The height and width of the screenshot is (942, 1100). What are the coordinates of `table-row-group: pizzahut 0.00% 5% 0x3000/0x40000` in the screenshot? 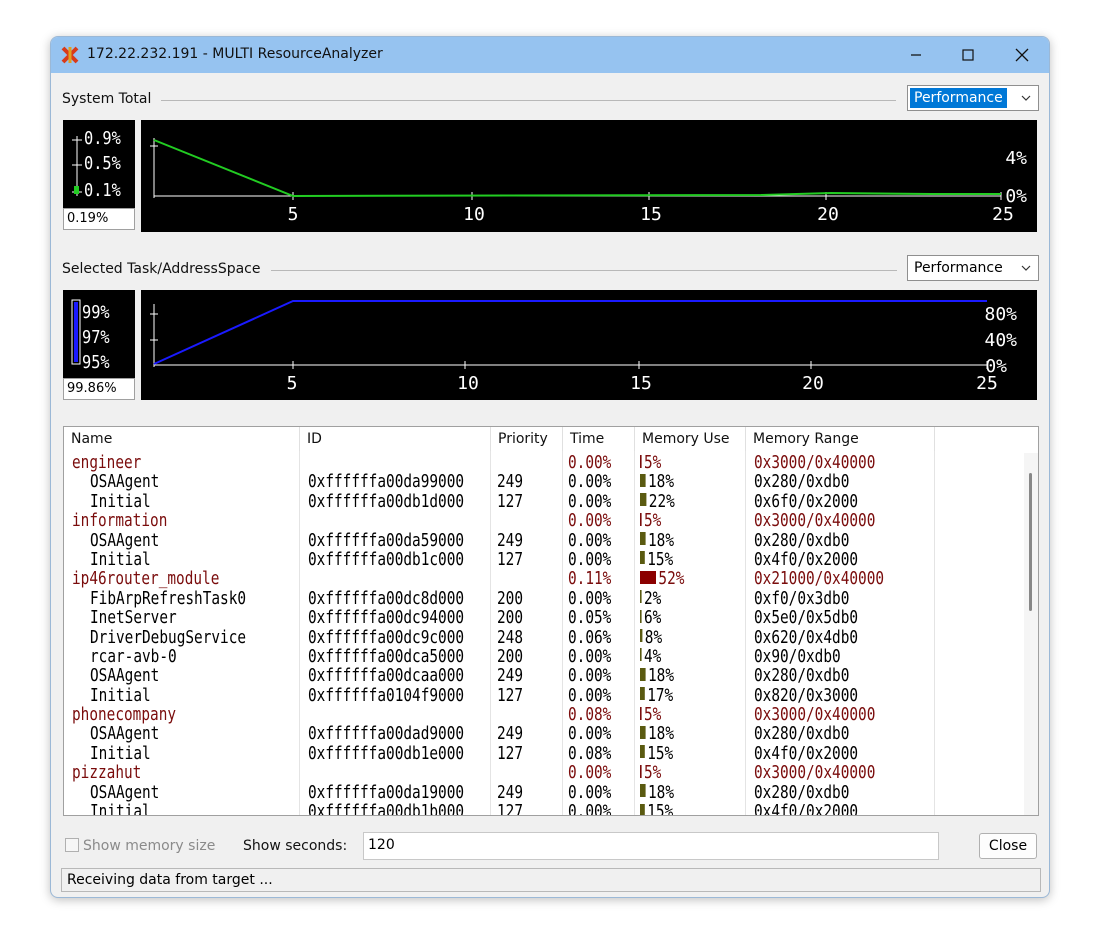 It's located at (551, 772).